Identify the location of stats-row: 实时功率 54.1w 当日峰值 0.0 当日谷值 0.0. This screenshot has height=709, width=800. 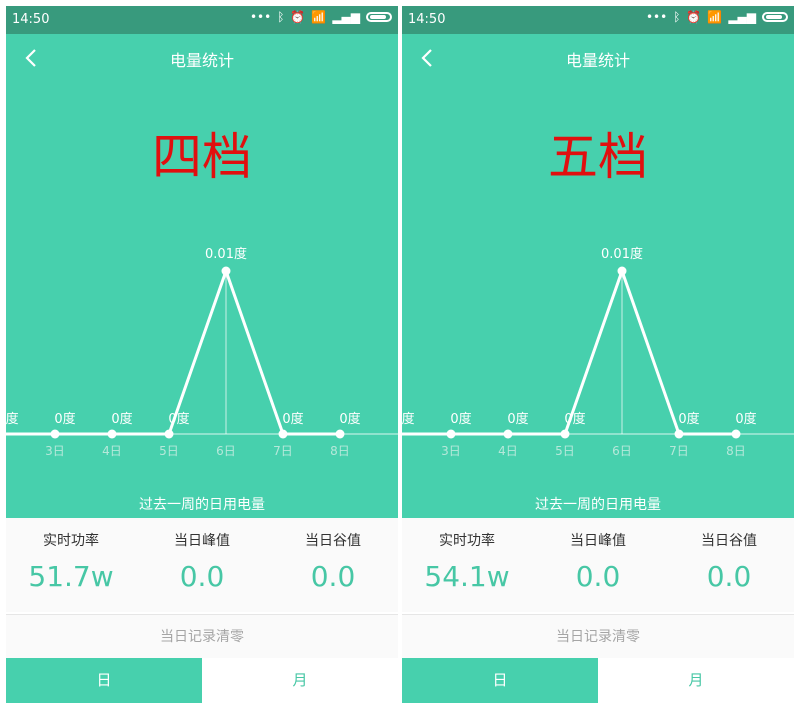
(598, 565).